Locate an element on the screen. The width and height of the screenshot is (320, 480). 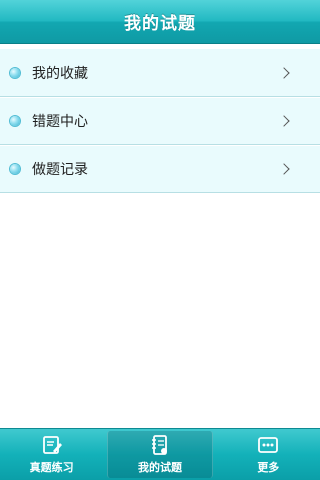
list-item-wrong-questions: 错题中心 is located at coordinates (160, 121).